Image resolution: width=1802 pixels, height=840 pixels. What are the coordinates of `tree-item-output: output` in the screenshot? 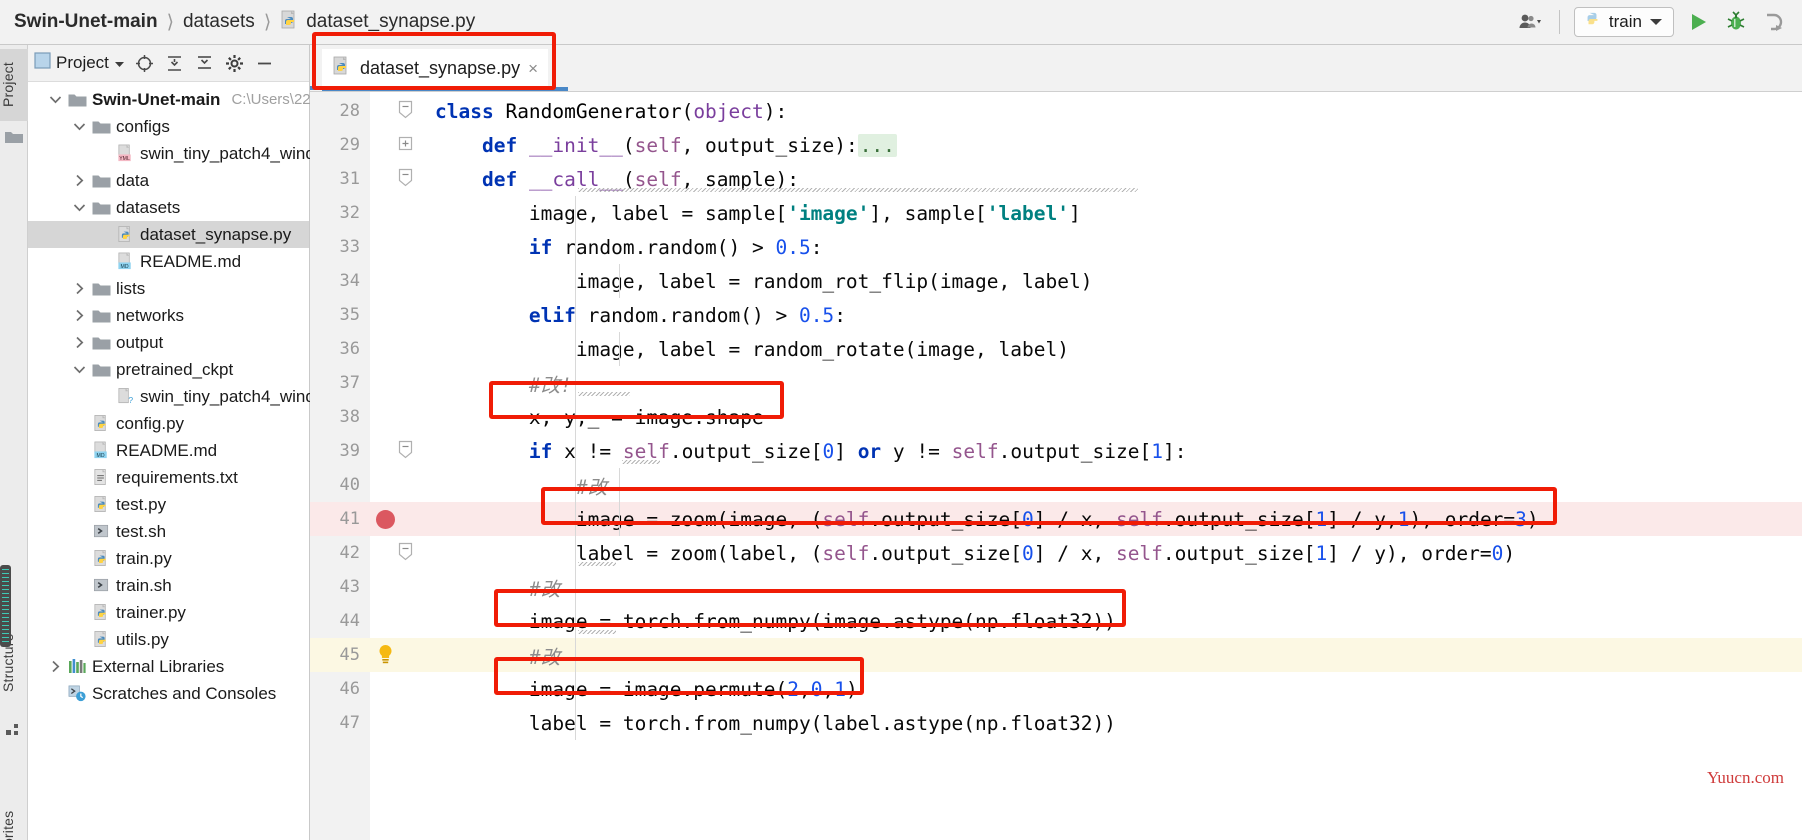 It's located at (168, 342).